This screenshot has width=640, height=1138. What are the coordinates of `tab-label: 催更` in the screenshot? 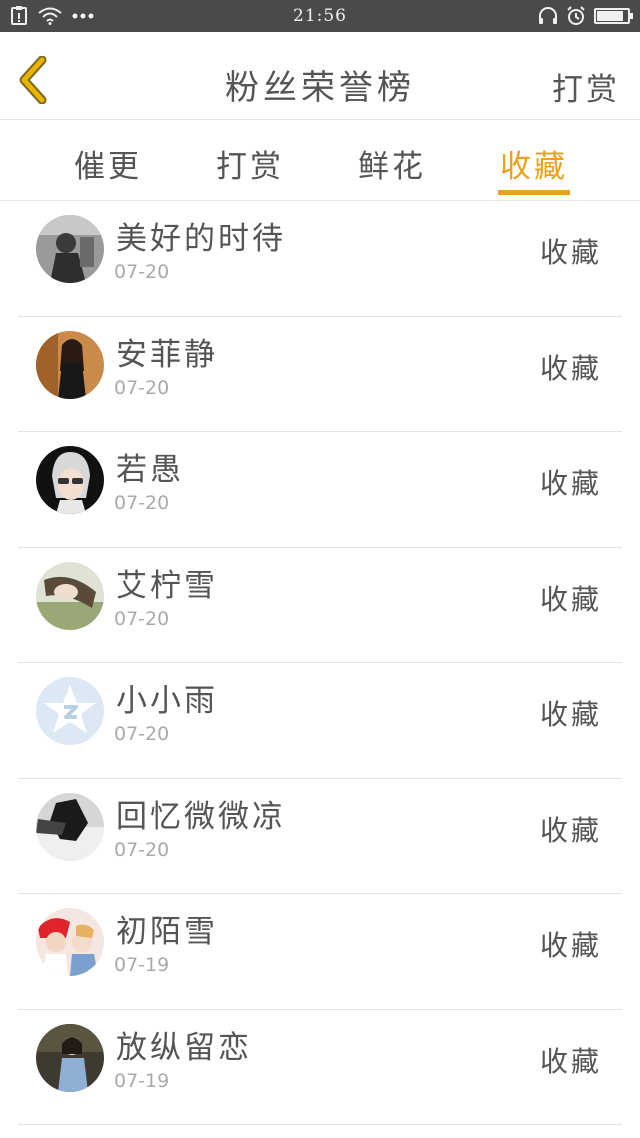 It's located at (108, 167).